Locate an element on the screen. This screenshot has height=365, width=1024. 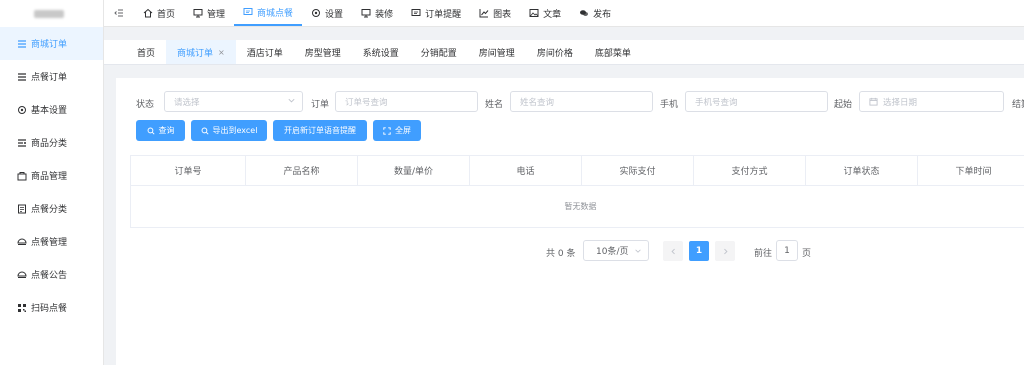
column-header-actual-payment: 实际支付 is located at coordinates (638, 170).